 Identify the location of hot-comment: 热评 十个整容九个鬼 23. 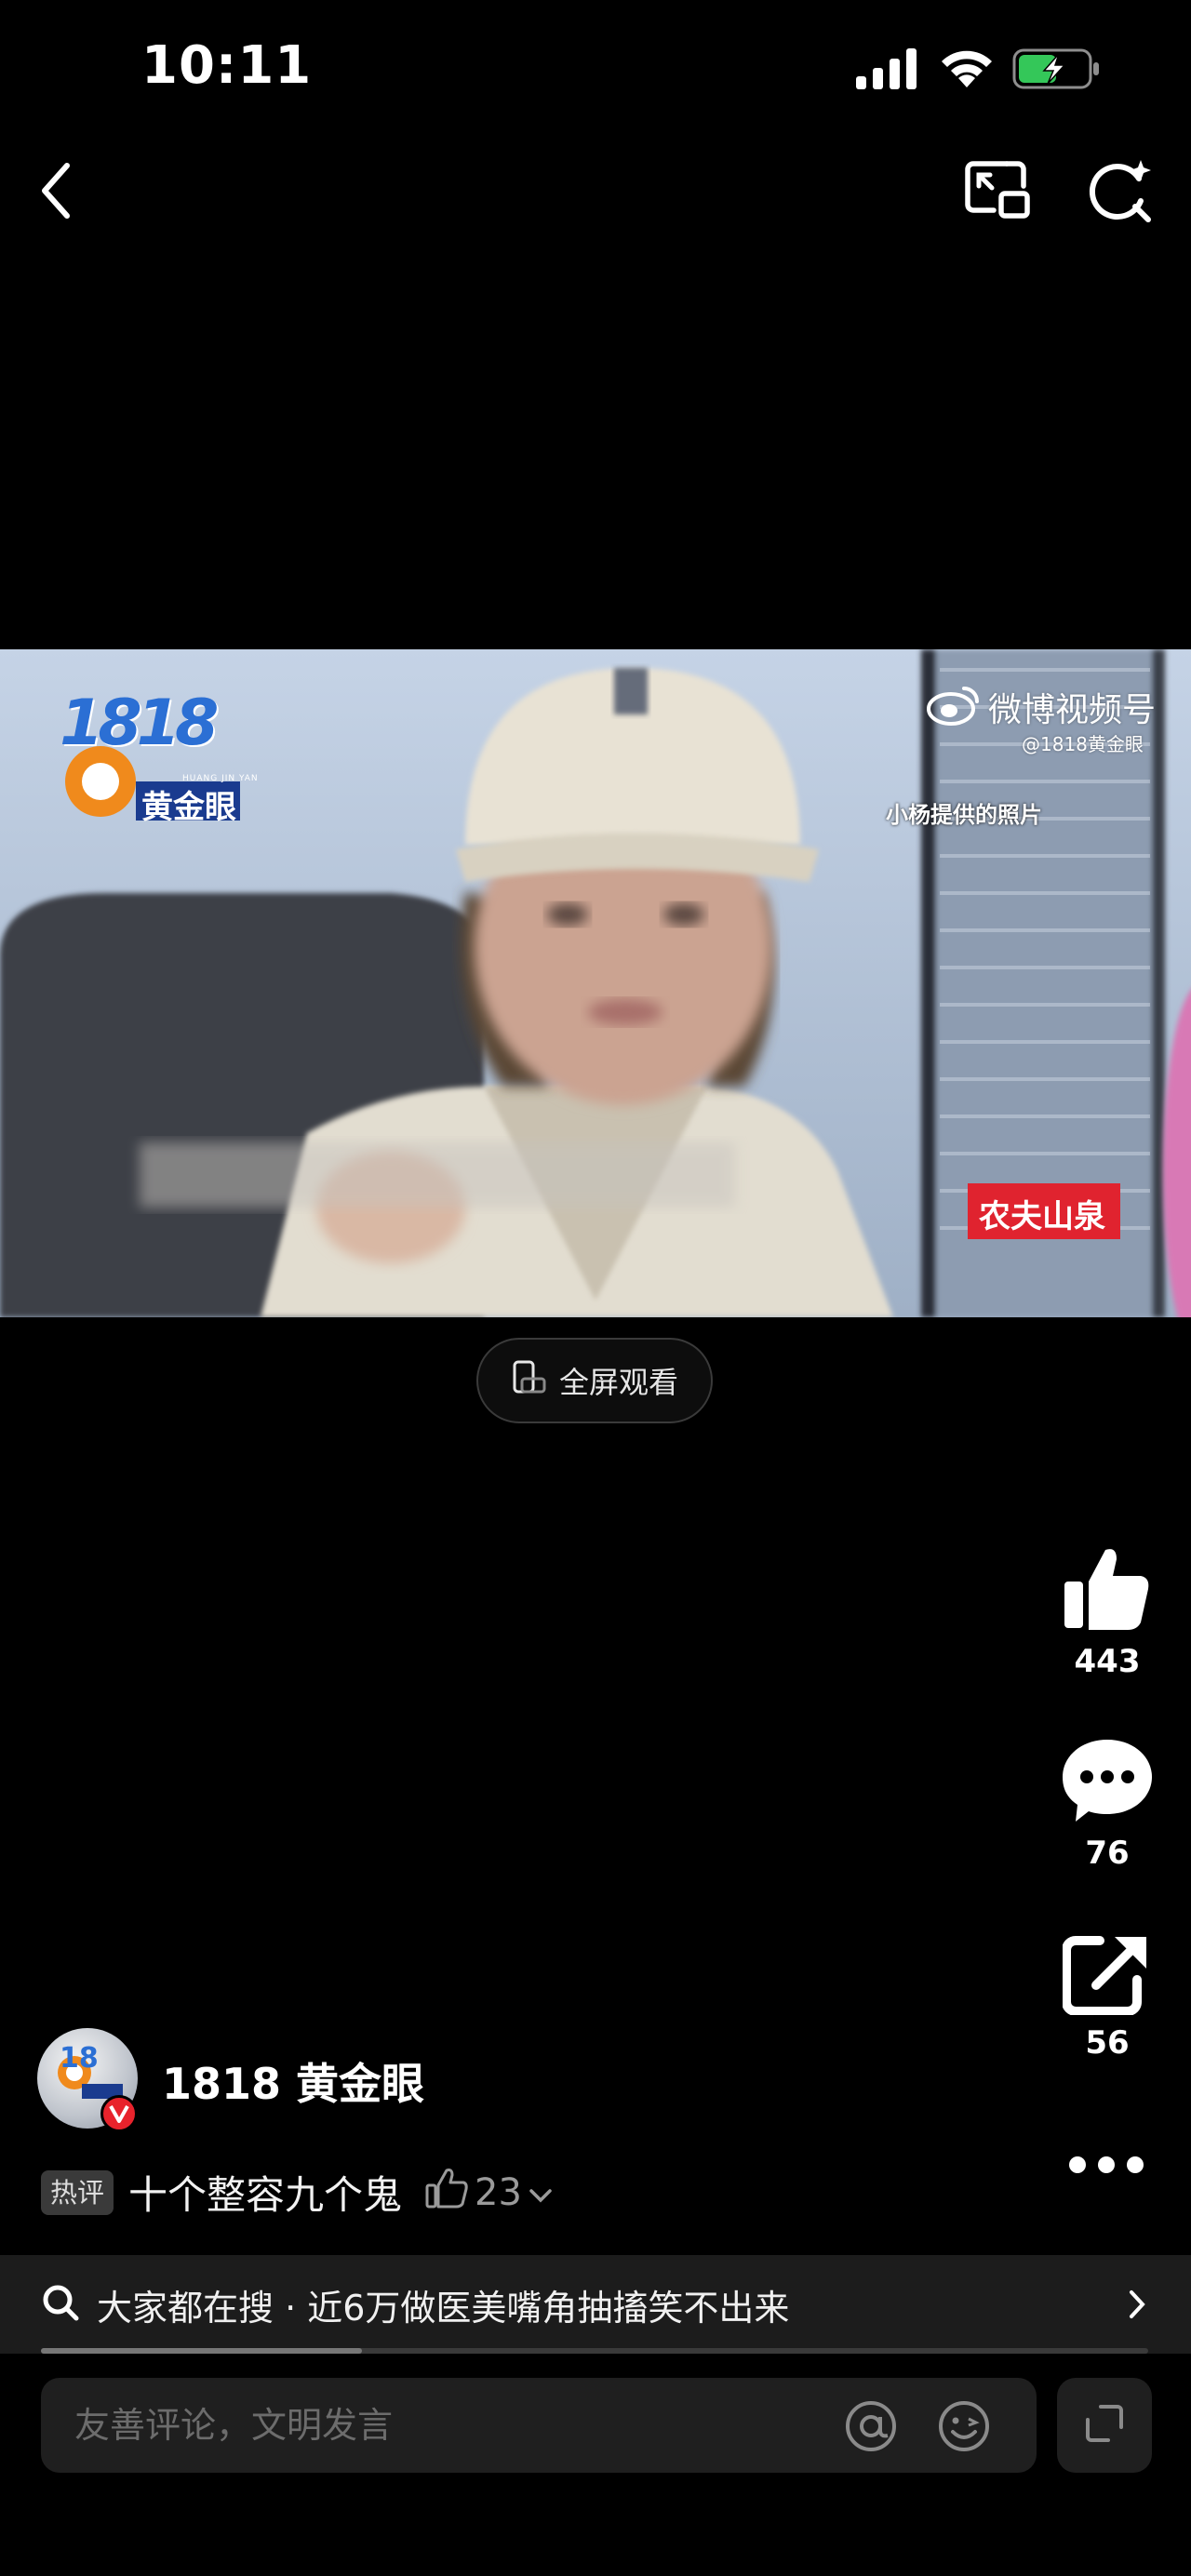
(297, 2192).